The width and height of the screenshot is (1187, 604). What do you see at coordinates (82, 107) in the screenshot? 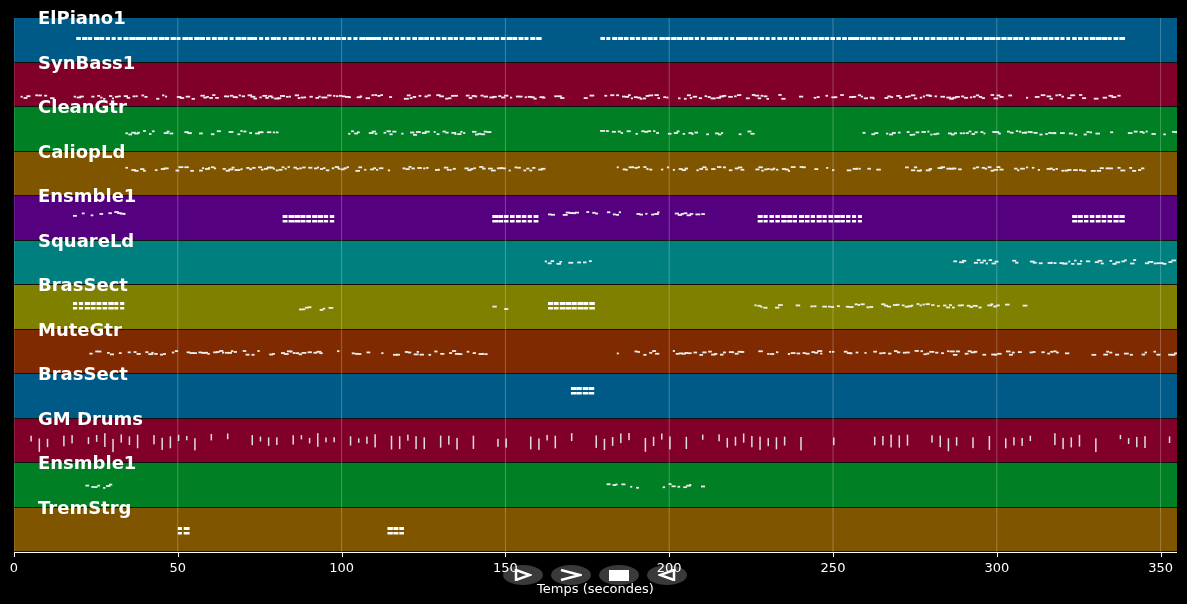
I see `track-name: CleanGtr` at bounding box center [82, 107].